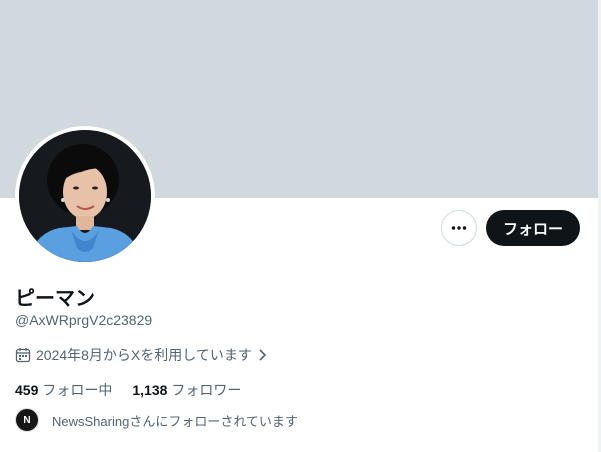 Image resolution: width=601 pixels, height=452 pixels. I want to click on followers-label: フォロワー, so click(206, 390).